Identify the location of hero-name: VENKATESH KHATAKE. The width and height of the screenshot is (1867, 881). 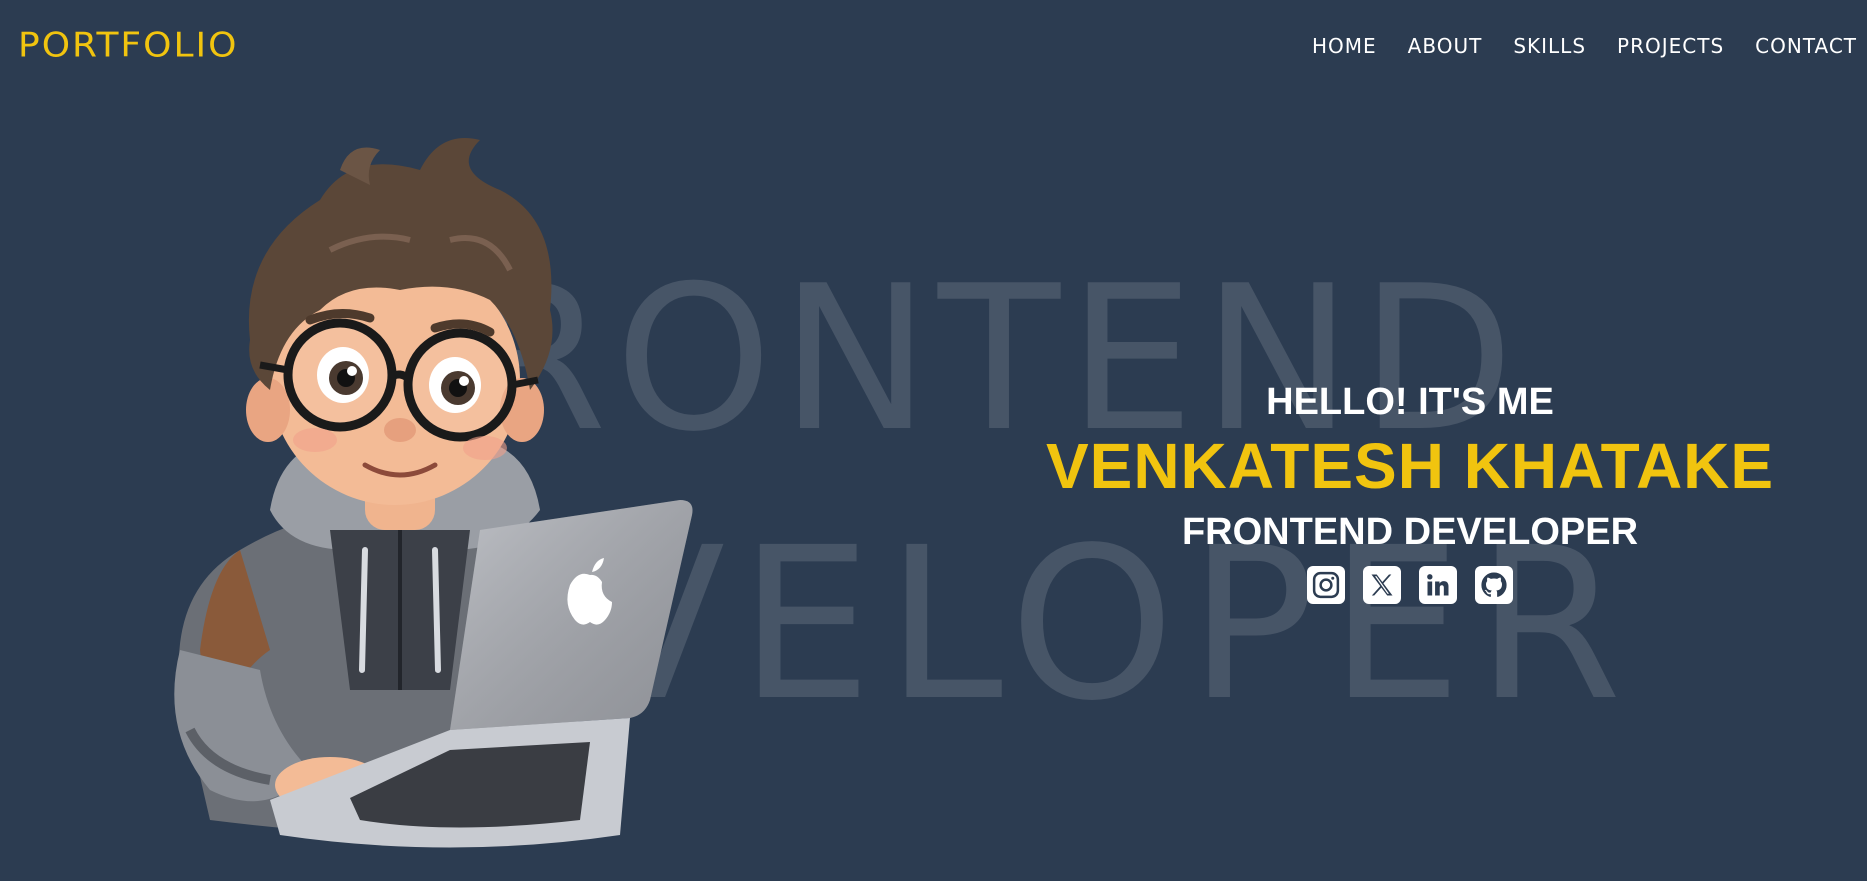
(1410, 466).